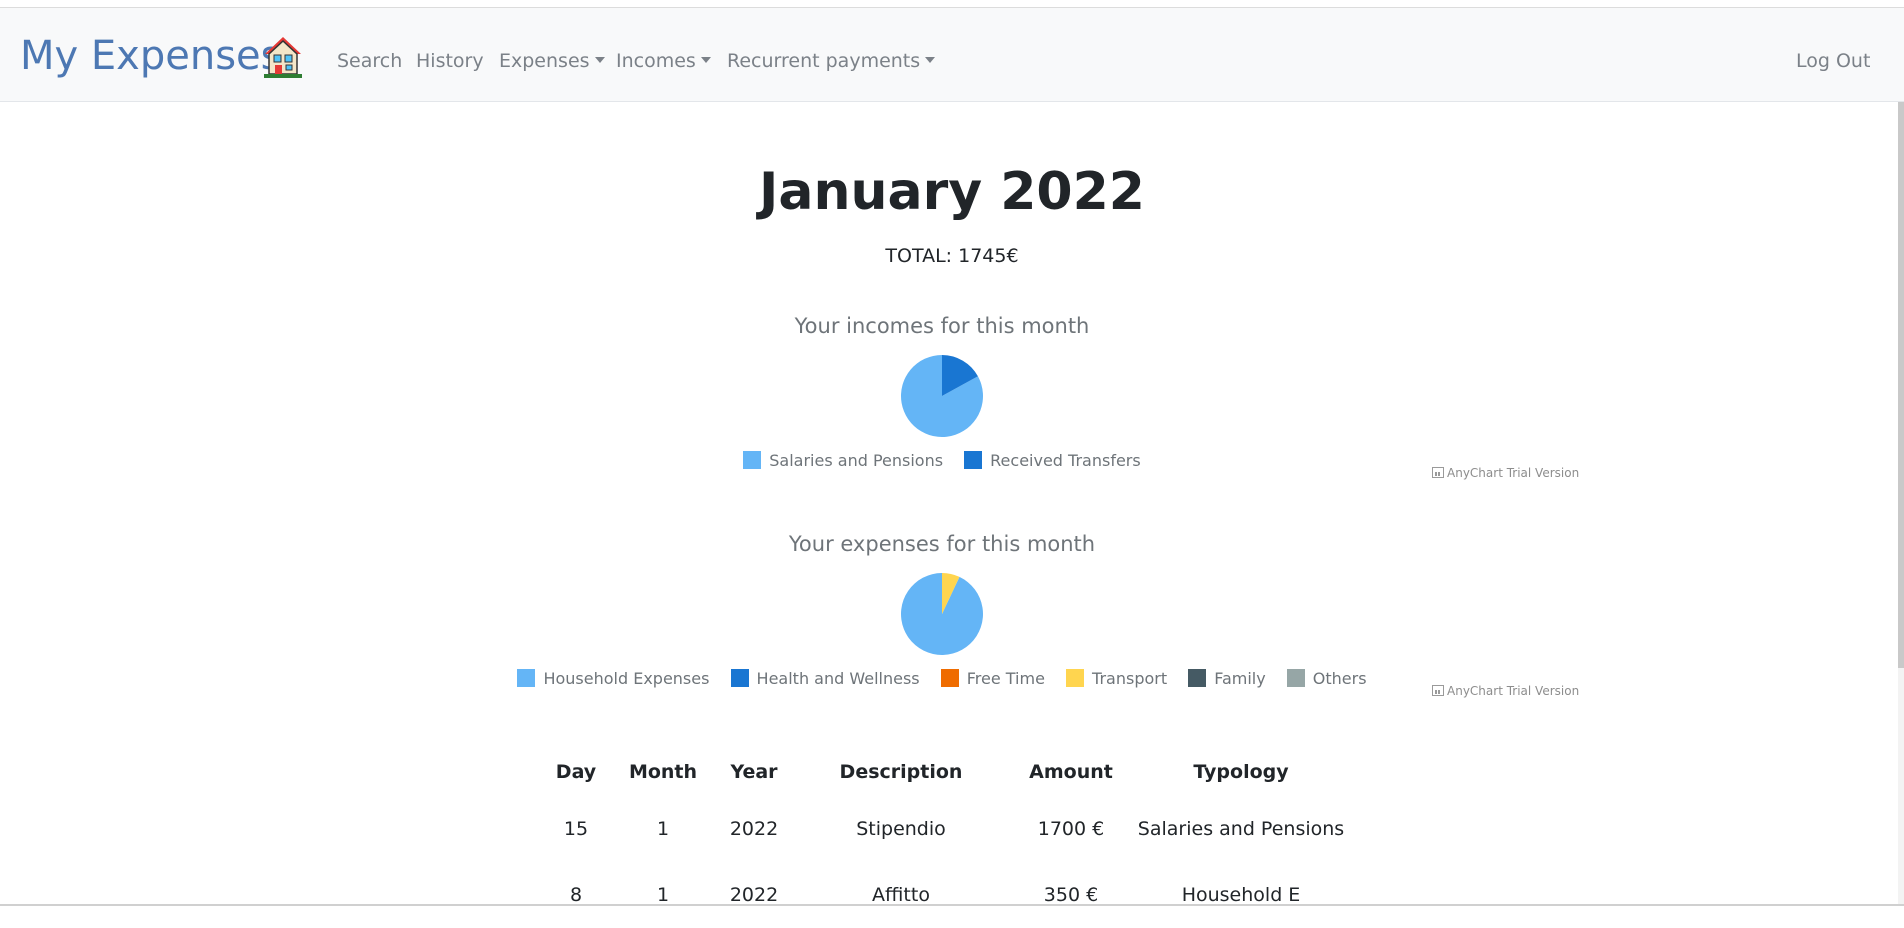  I want to click on cell-description: Stipendio, so click(901, 829).